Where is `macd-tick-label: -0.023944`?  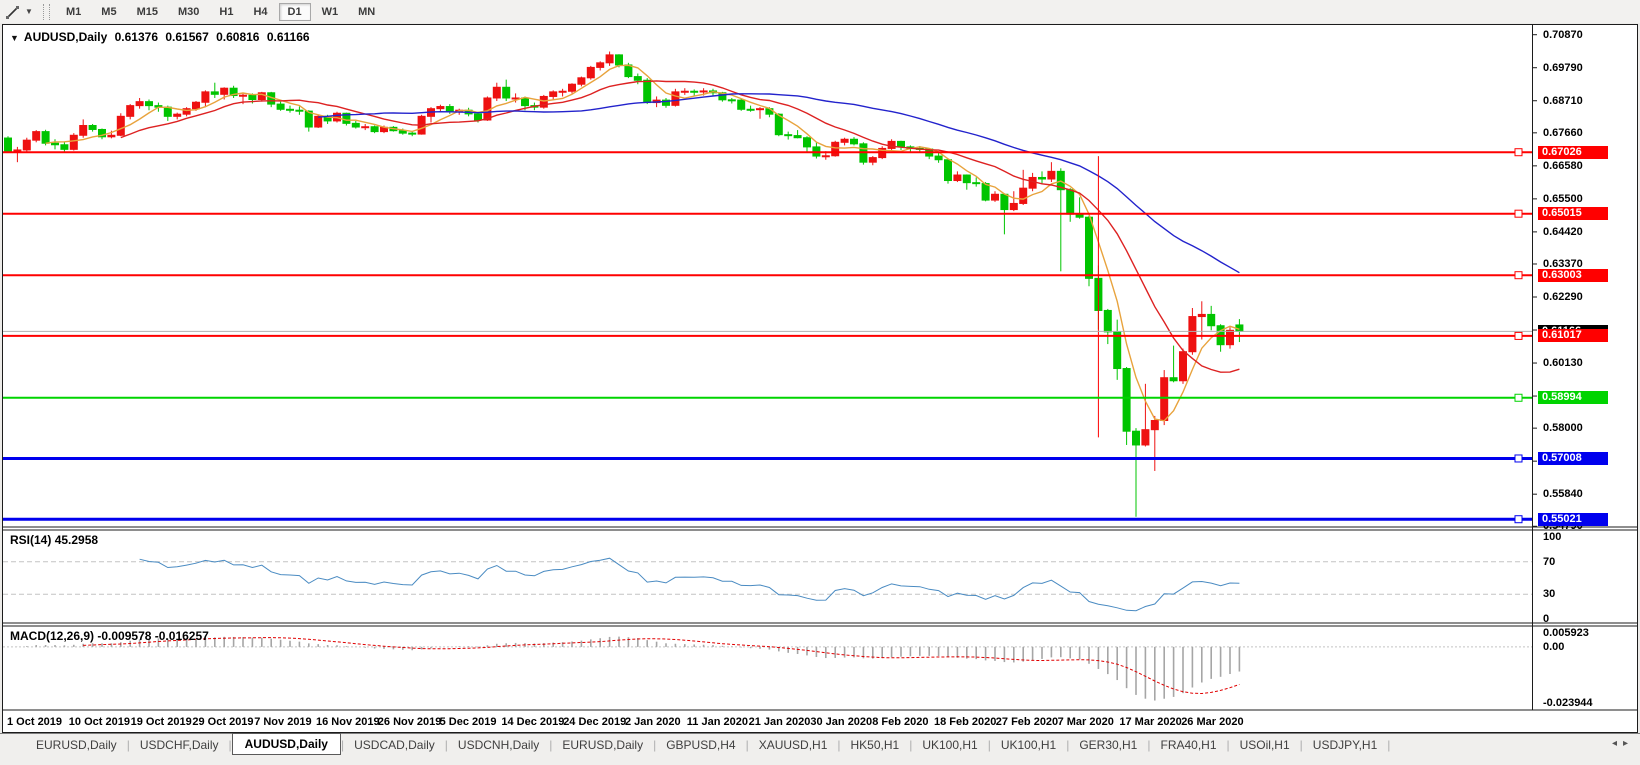
macd-tick-label: -0.023944 is located at coordinates (1568, 702).